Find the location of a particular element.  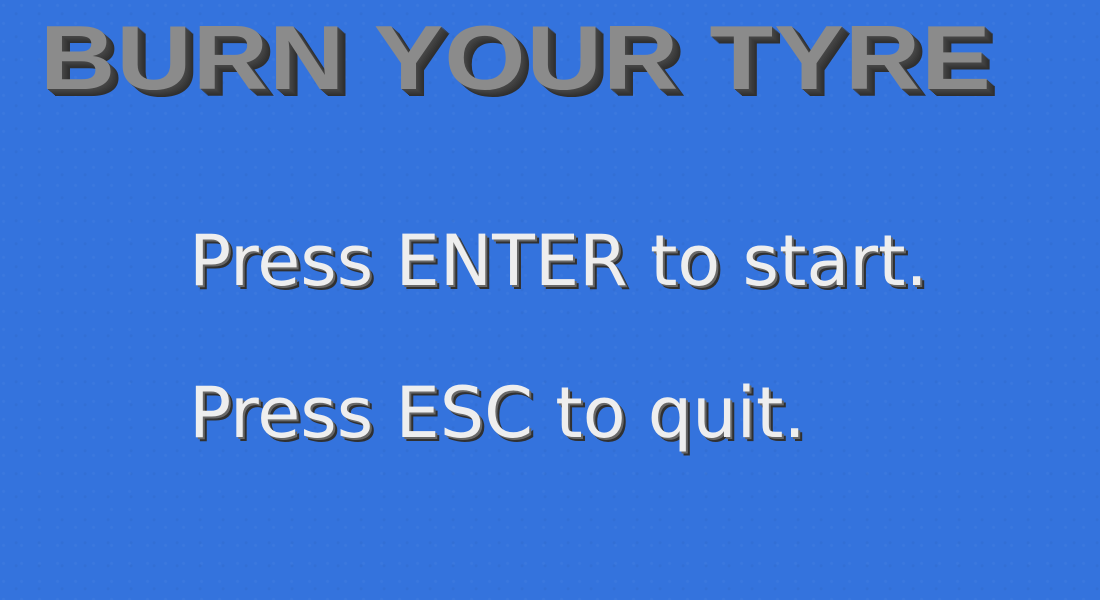

start-instruction: Press ENTER to start. is located at coordinates (558, 261).